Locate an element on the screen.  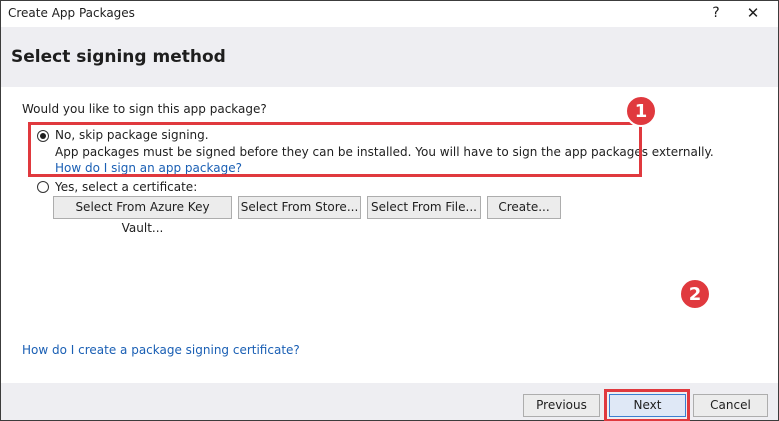
help-icon: ? is located at coordinates (716, 13).